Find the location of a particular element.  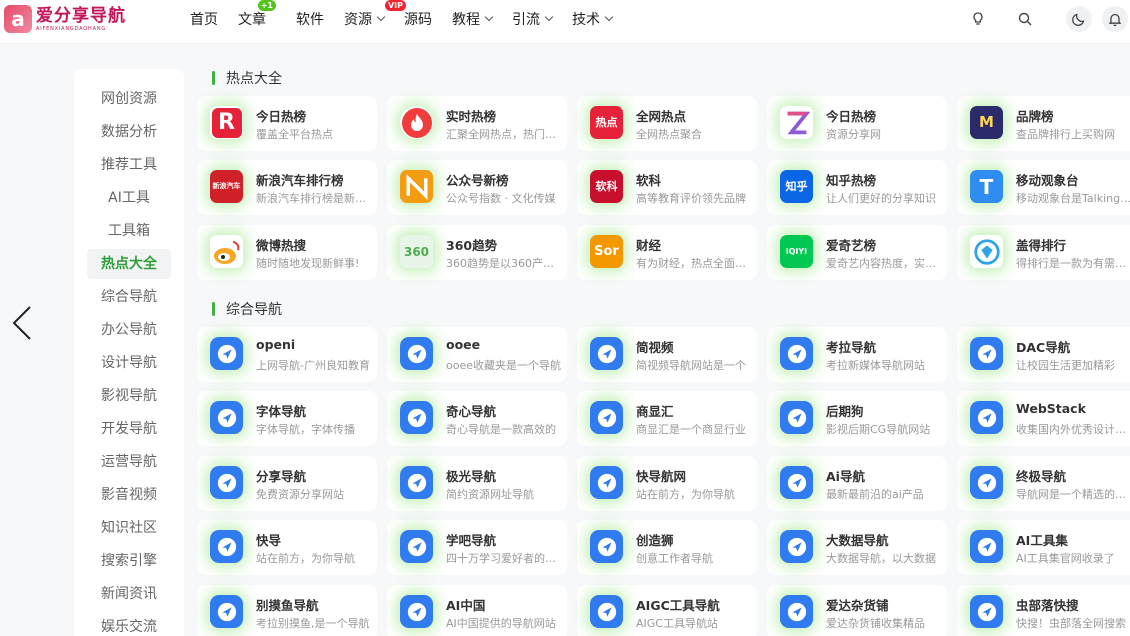

sidebar-item: 推荐工具 is located at coordinates (129, 165).